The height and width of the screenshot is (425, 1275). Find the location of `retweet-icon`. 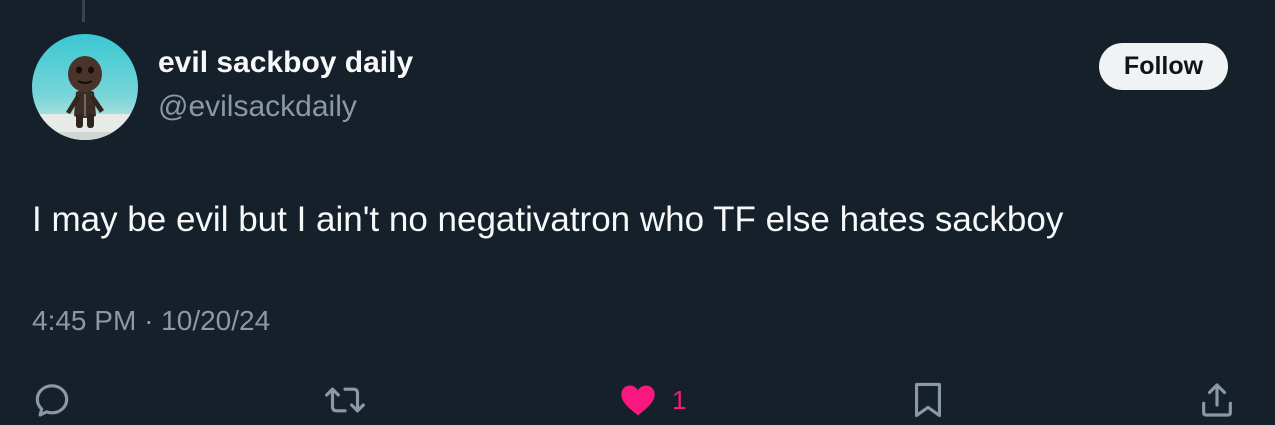

retweet-icon is located at coordinates (345, 400).